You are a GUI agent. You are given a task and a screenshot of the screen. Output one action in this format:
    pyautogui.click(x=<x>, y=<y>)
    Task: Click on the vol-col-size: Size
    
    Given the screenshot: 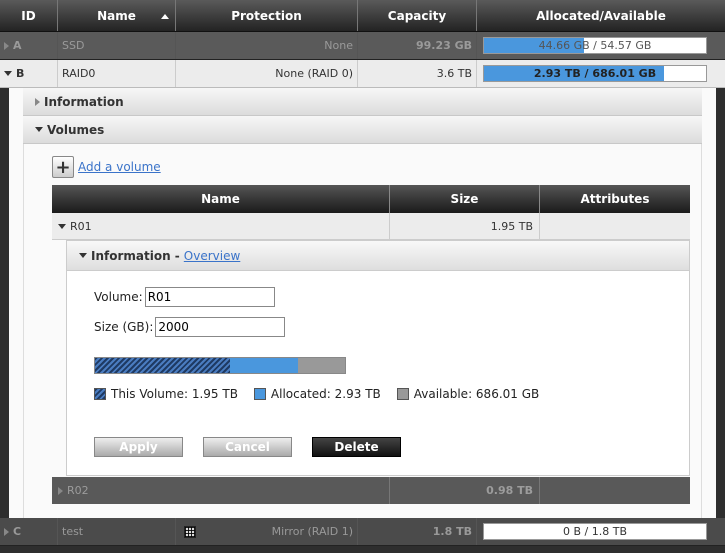 What is the action you would take?
    pyautogui.click(x=465, y=199)
    